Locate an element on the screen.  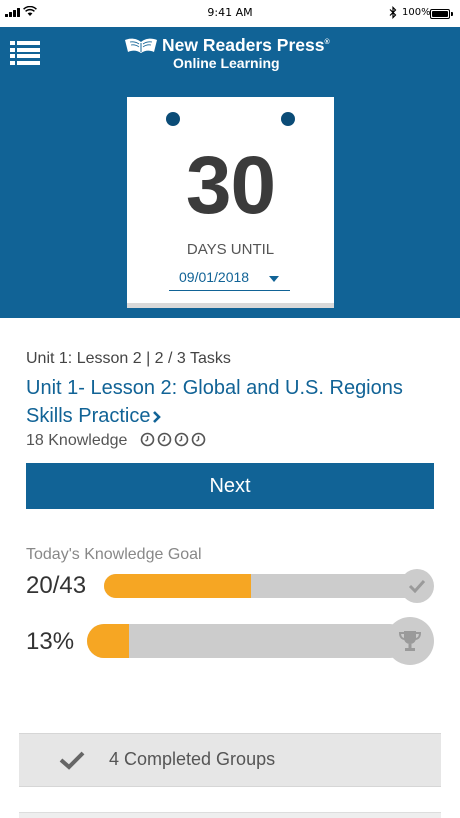
knowledge-goal-value: 20/43 is located at coordinates (56, 585).